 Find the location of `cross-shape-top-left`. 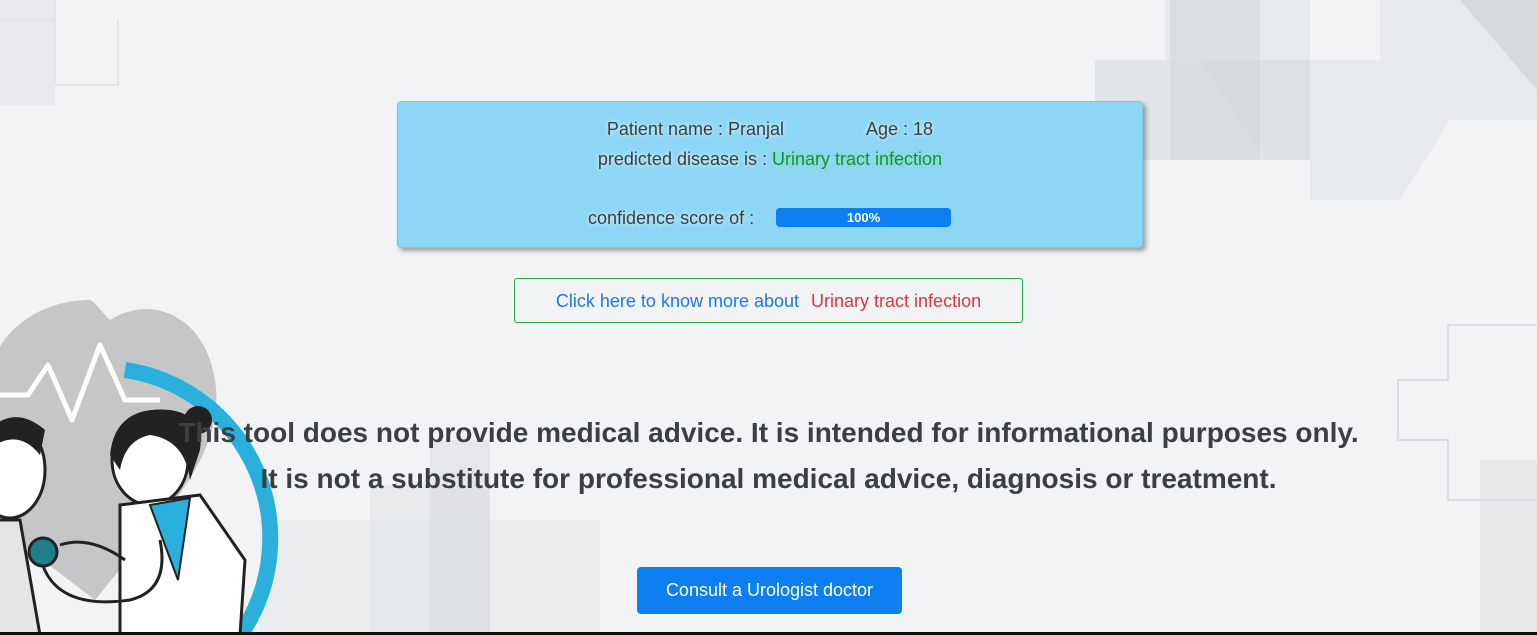

cross-shape-top-left is located at coordinates (27, 52).